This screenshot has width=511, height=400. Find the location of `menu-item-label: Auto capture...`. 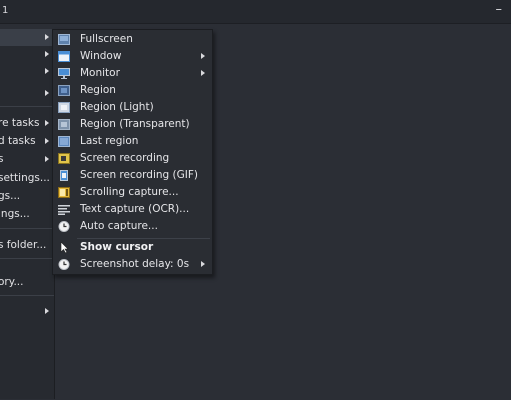

menu-item-label: Auto capture... is located at coordinates (119, 226).